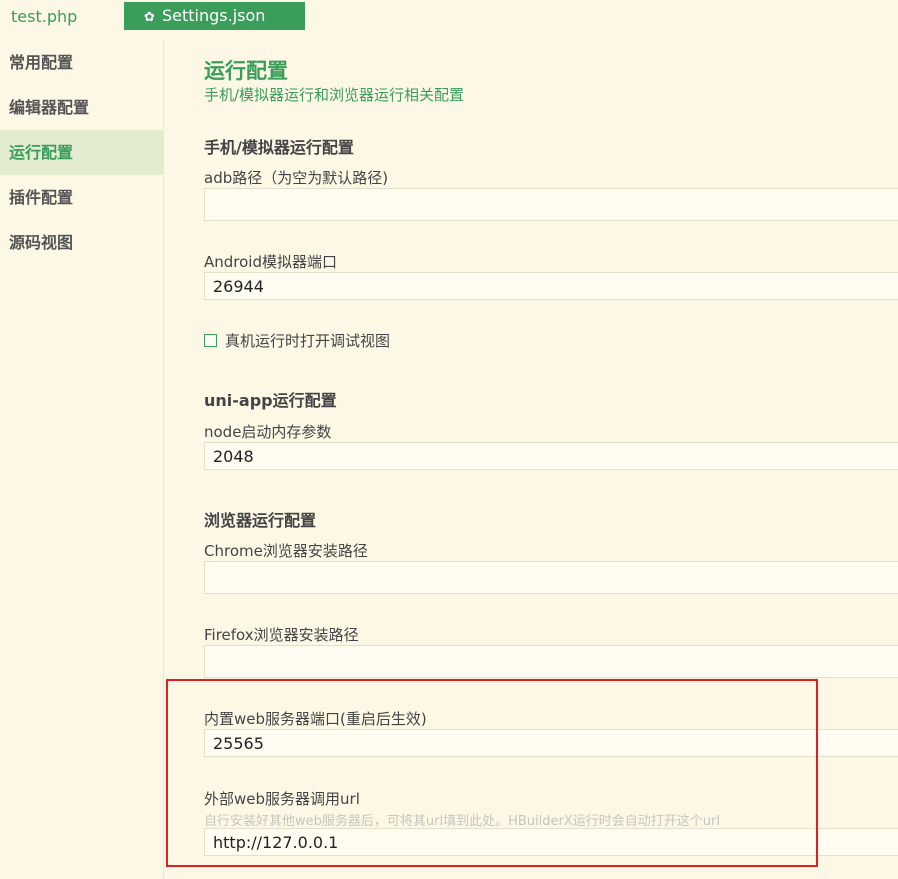 This screenshot has width=898, height=879. Describe the element at coordinates (41, 62) in the screenshot. I see `sidebar-item-label: 常用配置` at that location.